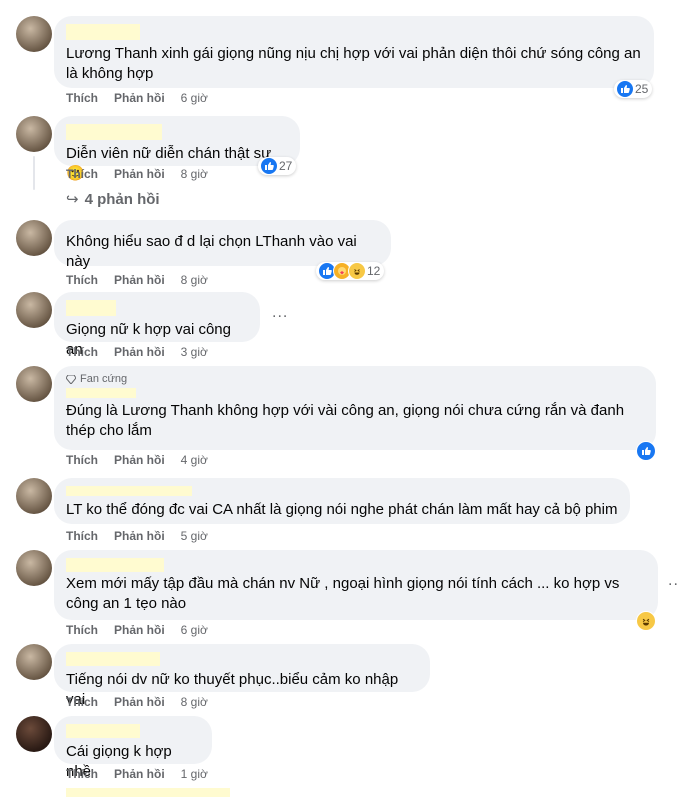 The height and width of the screenshot is (797, 679). What do you see at coordinates (72, 199) in the screenshot?
I see `reply-arrow-icon: ↪` at bounding box center [72, 199].